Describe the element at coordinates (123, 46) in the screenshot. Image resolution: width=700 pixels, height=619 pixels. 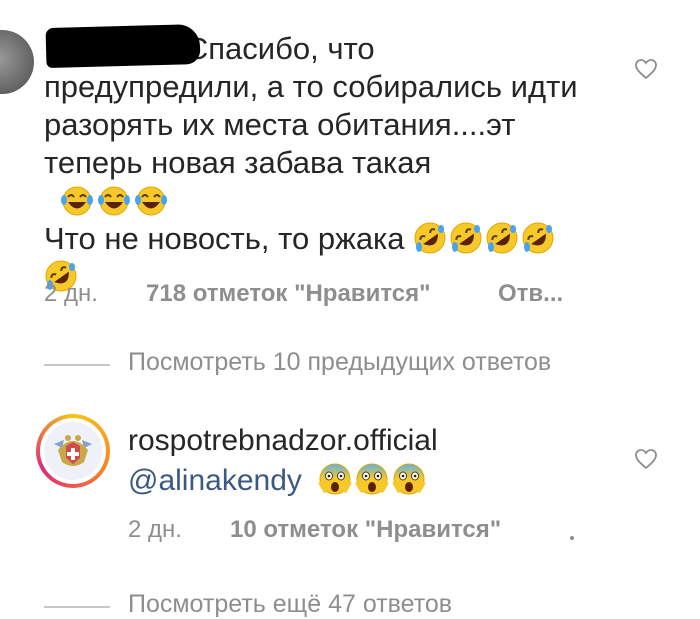
I see `redacted-username` at that location.